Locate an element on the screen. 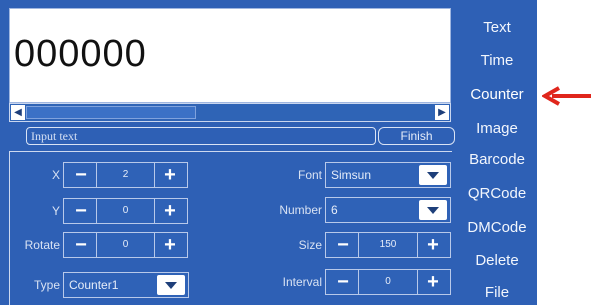 This screenshot has width=593, height=305. type-select: Counter1 is located at coordinates (126, 285).